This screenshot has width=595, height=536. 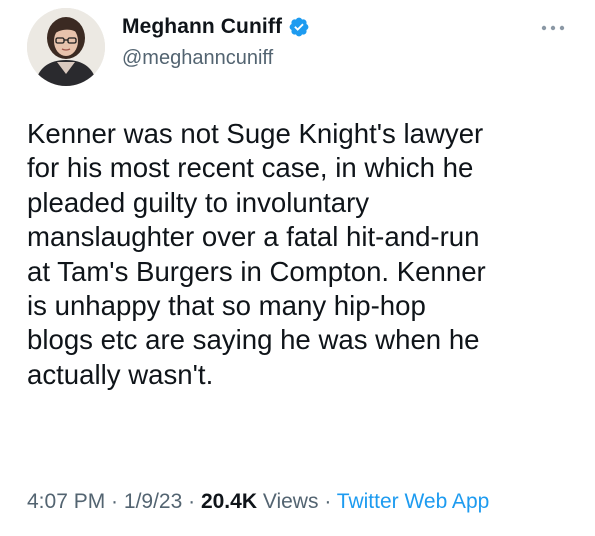 What do you see at coordinates (229, 501) in the screenshot?
I see `views-count: 20.4K` at bounding box center [229, 501].